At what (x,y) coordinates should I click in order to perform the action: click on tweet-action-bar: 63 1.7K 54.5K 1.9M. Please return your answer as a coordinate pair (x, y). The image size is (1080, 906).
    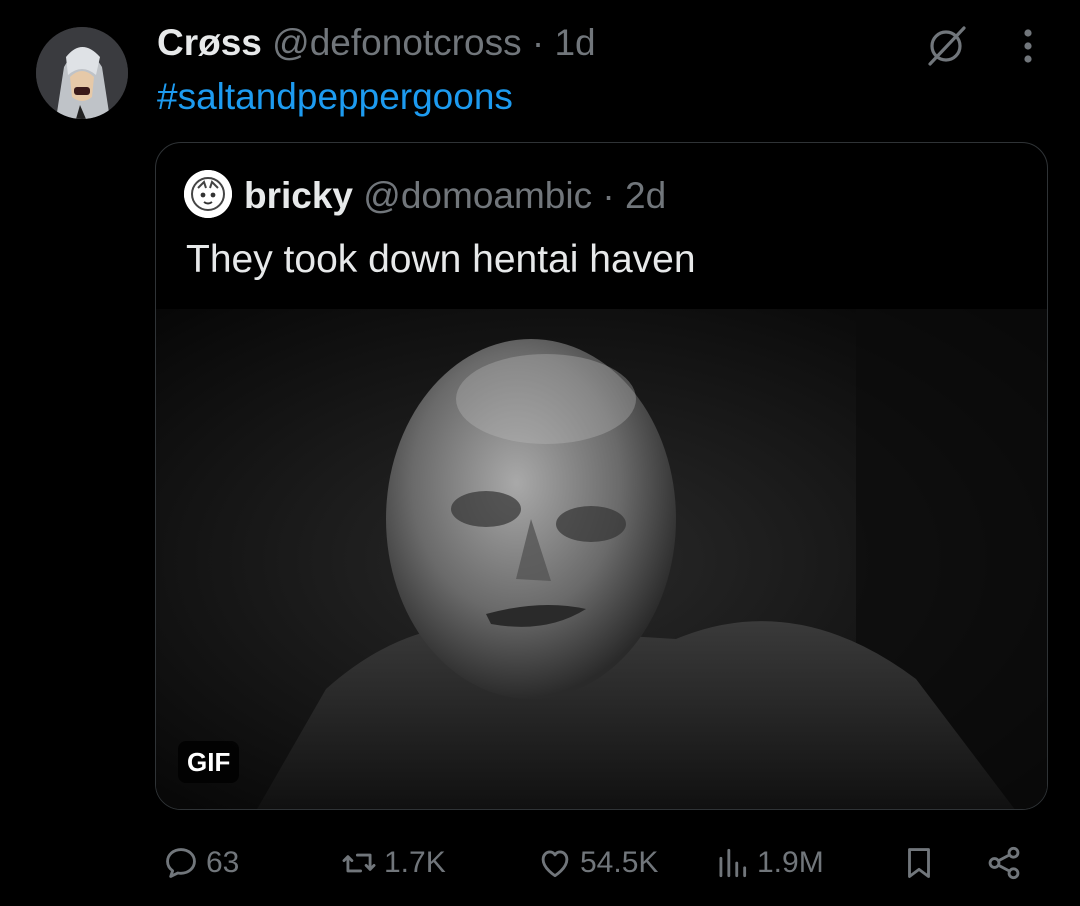
    Looking at the image, I should click on (540, 863).